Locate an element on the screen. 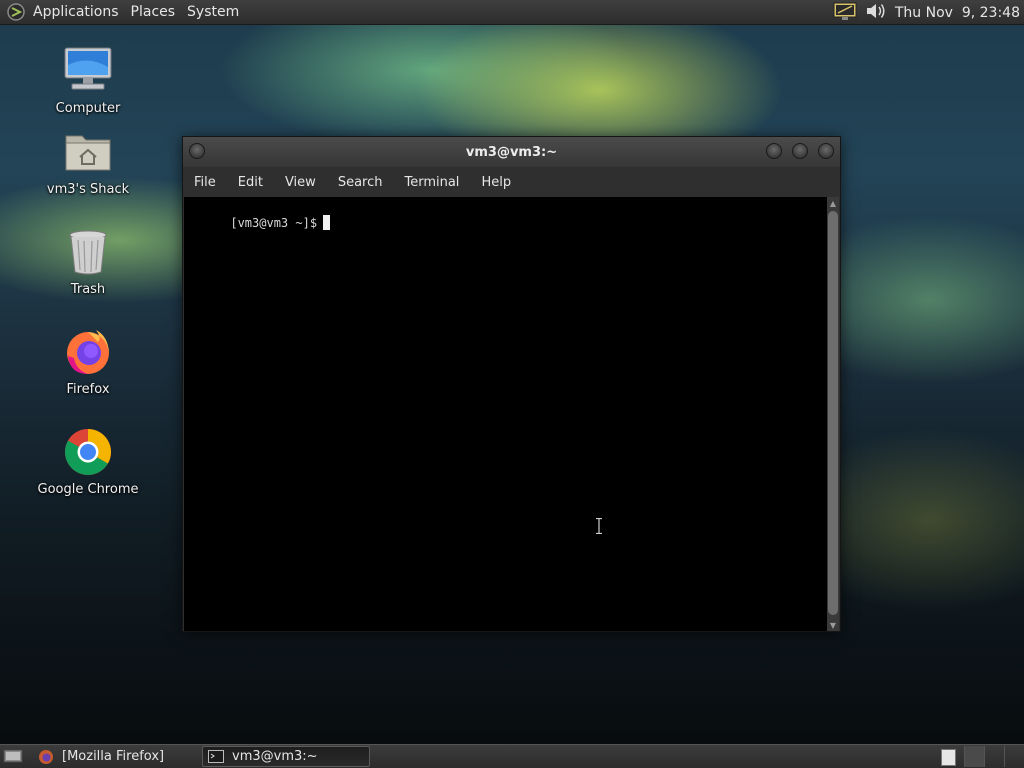 This screenshot has height=768, width=1024. desktop-icon-trash: Trash is located at coordinates (88, 261).